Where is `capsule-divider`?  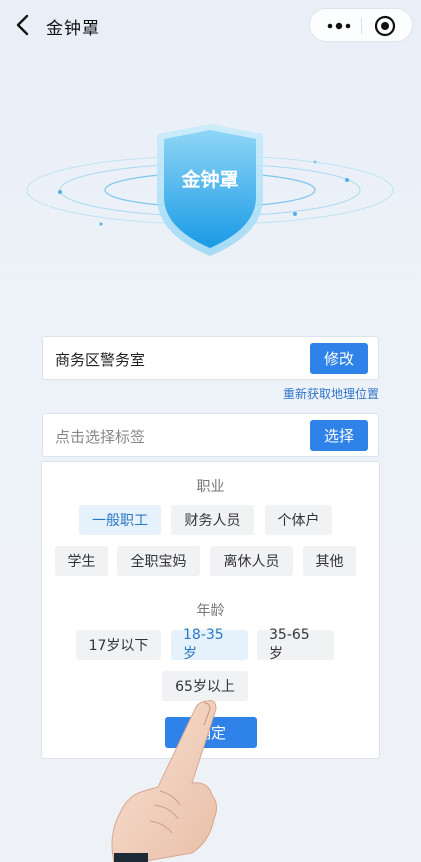
capsule-divider is located at coordinates (361, 26).